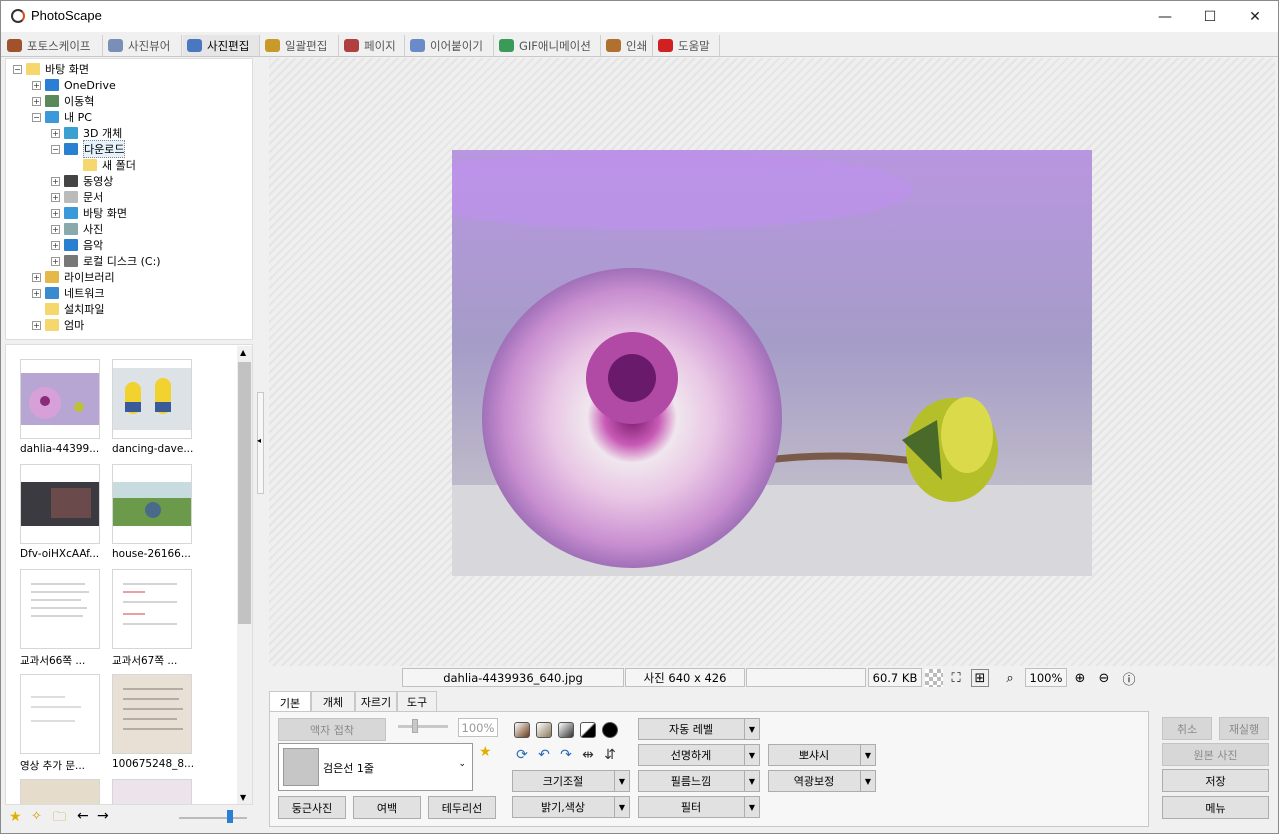 The height and width of the screenshot is (834, 1279). What do you see at coordinates (290, 702) in the screenshot?
I see `edit-tab-1: 기본` at bounding box center [290, 702].